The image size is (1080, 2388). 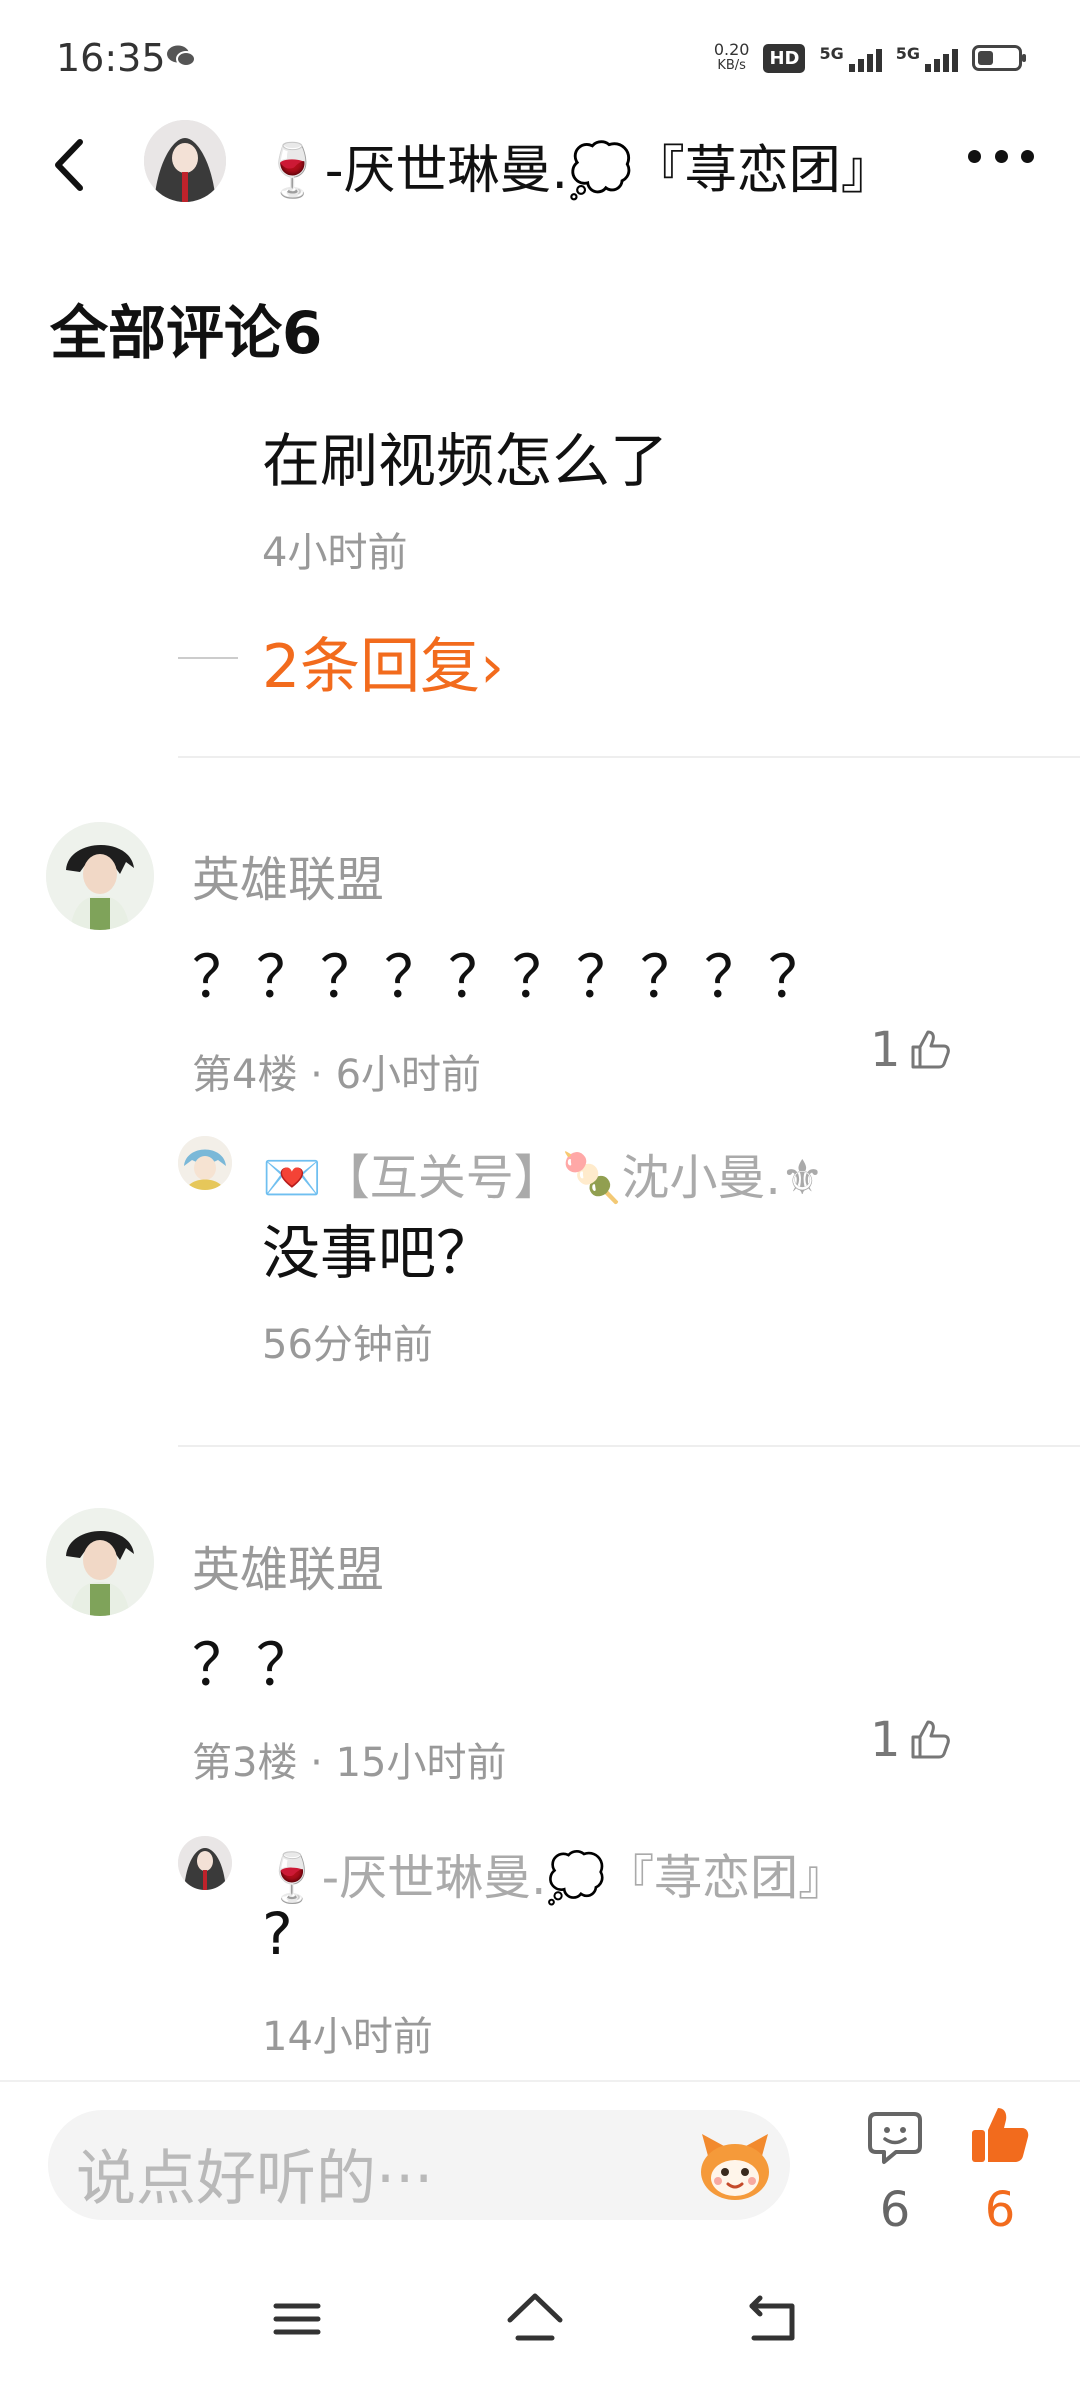 I want to click on reply-author: 💌【互关号】🍡沈小曼.⚜, so click(x=543, y=1173).